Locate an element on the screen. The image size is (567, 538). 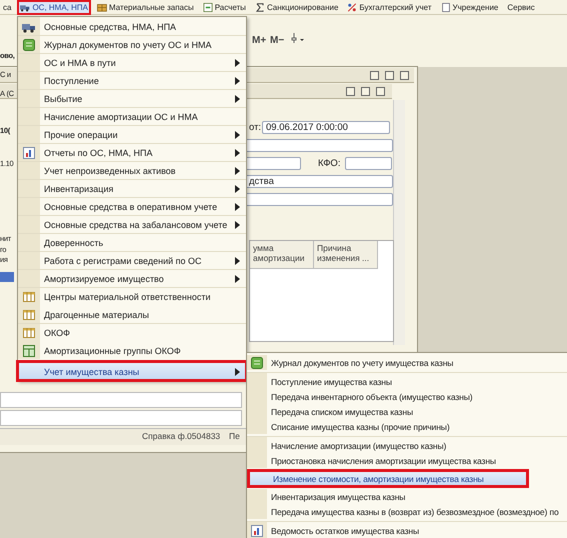
menu-bar-item: са is located at coordinates (7, 7).